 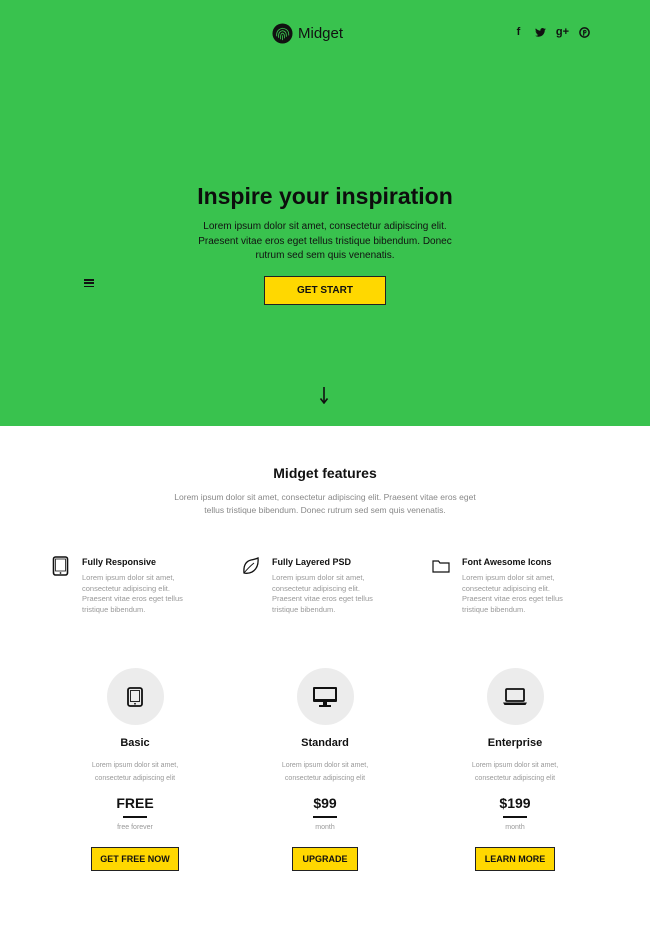 What do you see at coordinates (507, 562) in the screenshot?
I see `feature-title: Font Awesome Icons` at bounding box center [507, 562].